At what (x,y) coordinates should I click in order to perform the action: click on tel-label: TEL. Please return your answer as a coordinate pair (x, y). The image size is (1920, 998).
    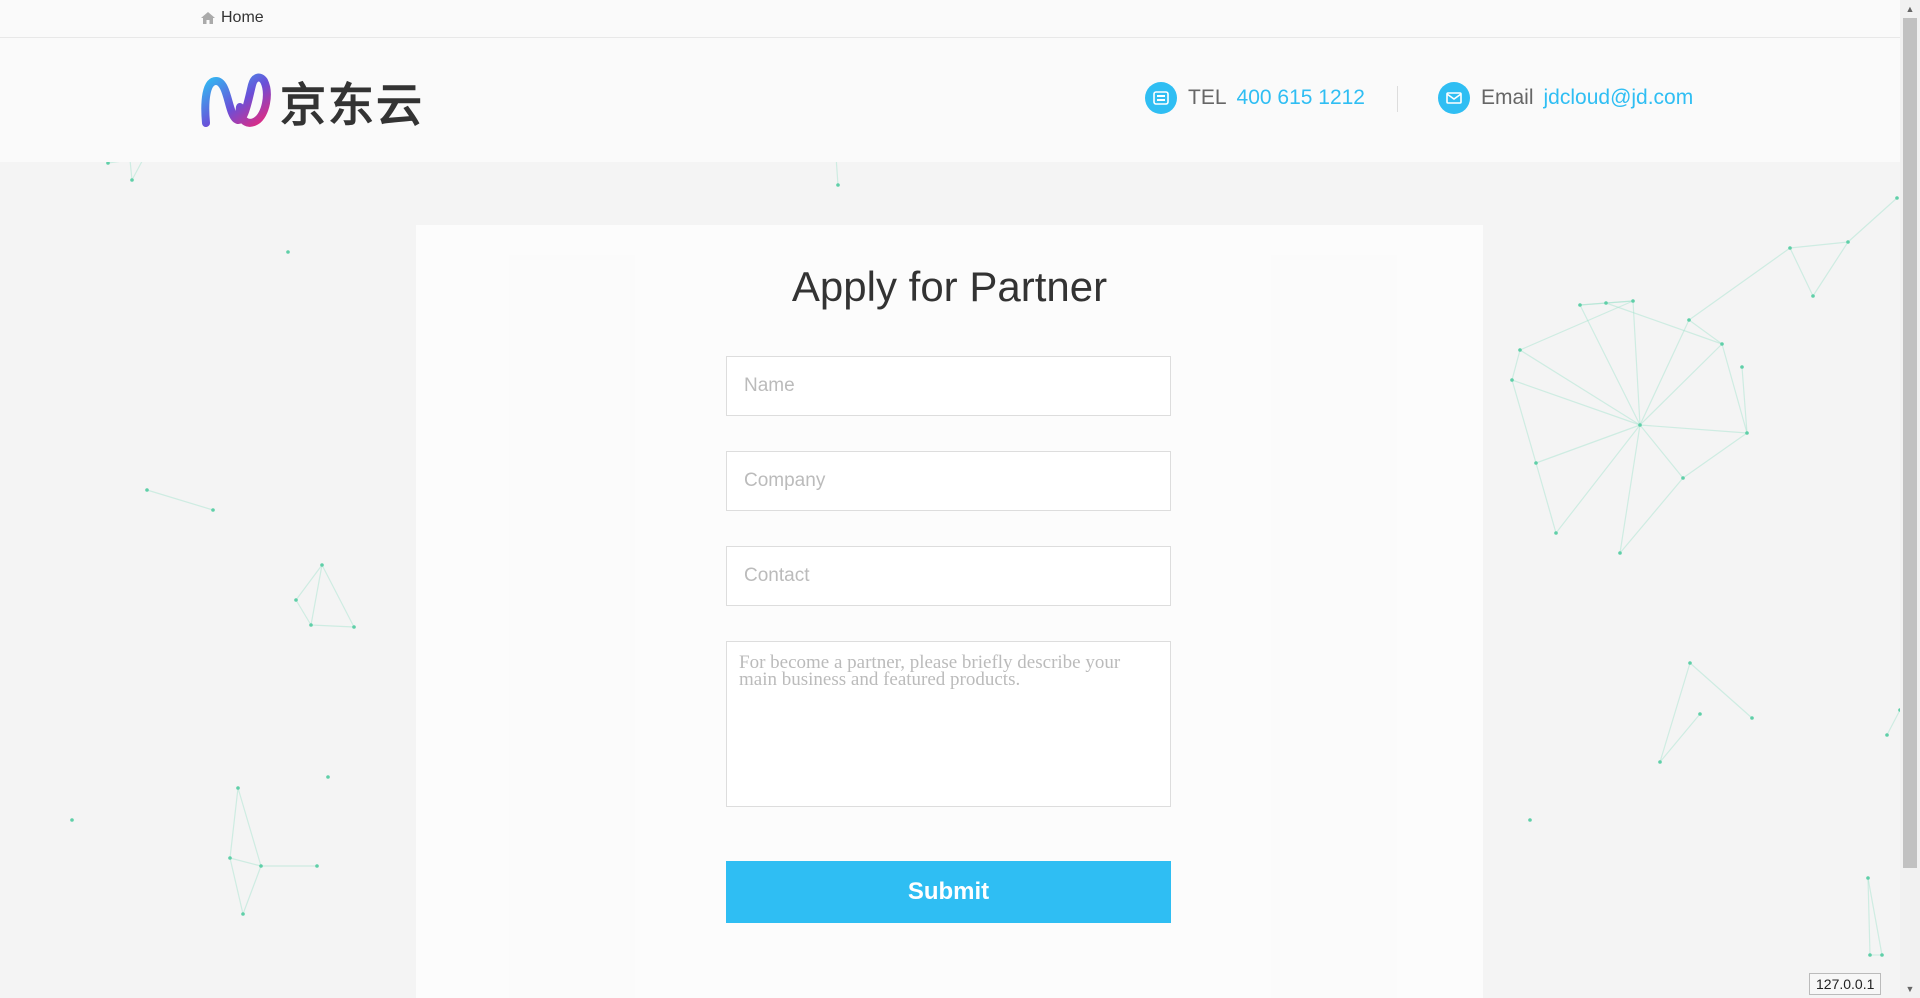
    Looking at the image, I should click on (1207, 97).